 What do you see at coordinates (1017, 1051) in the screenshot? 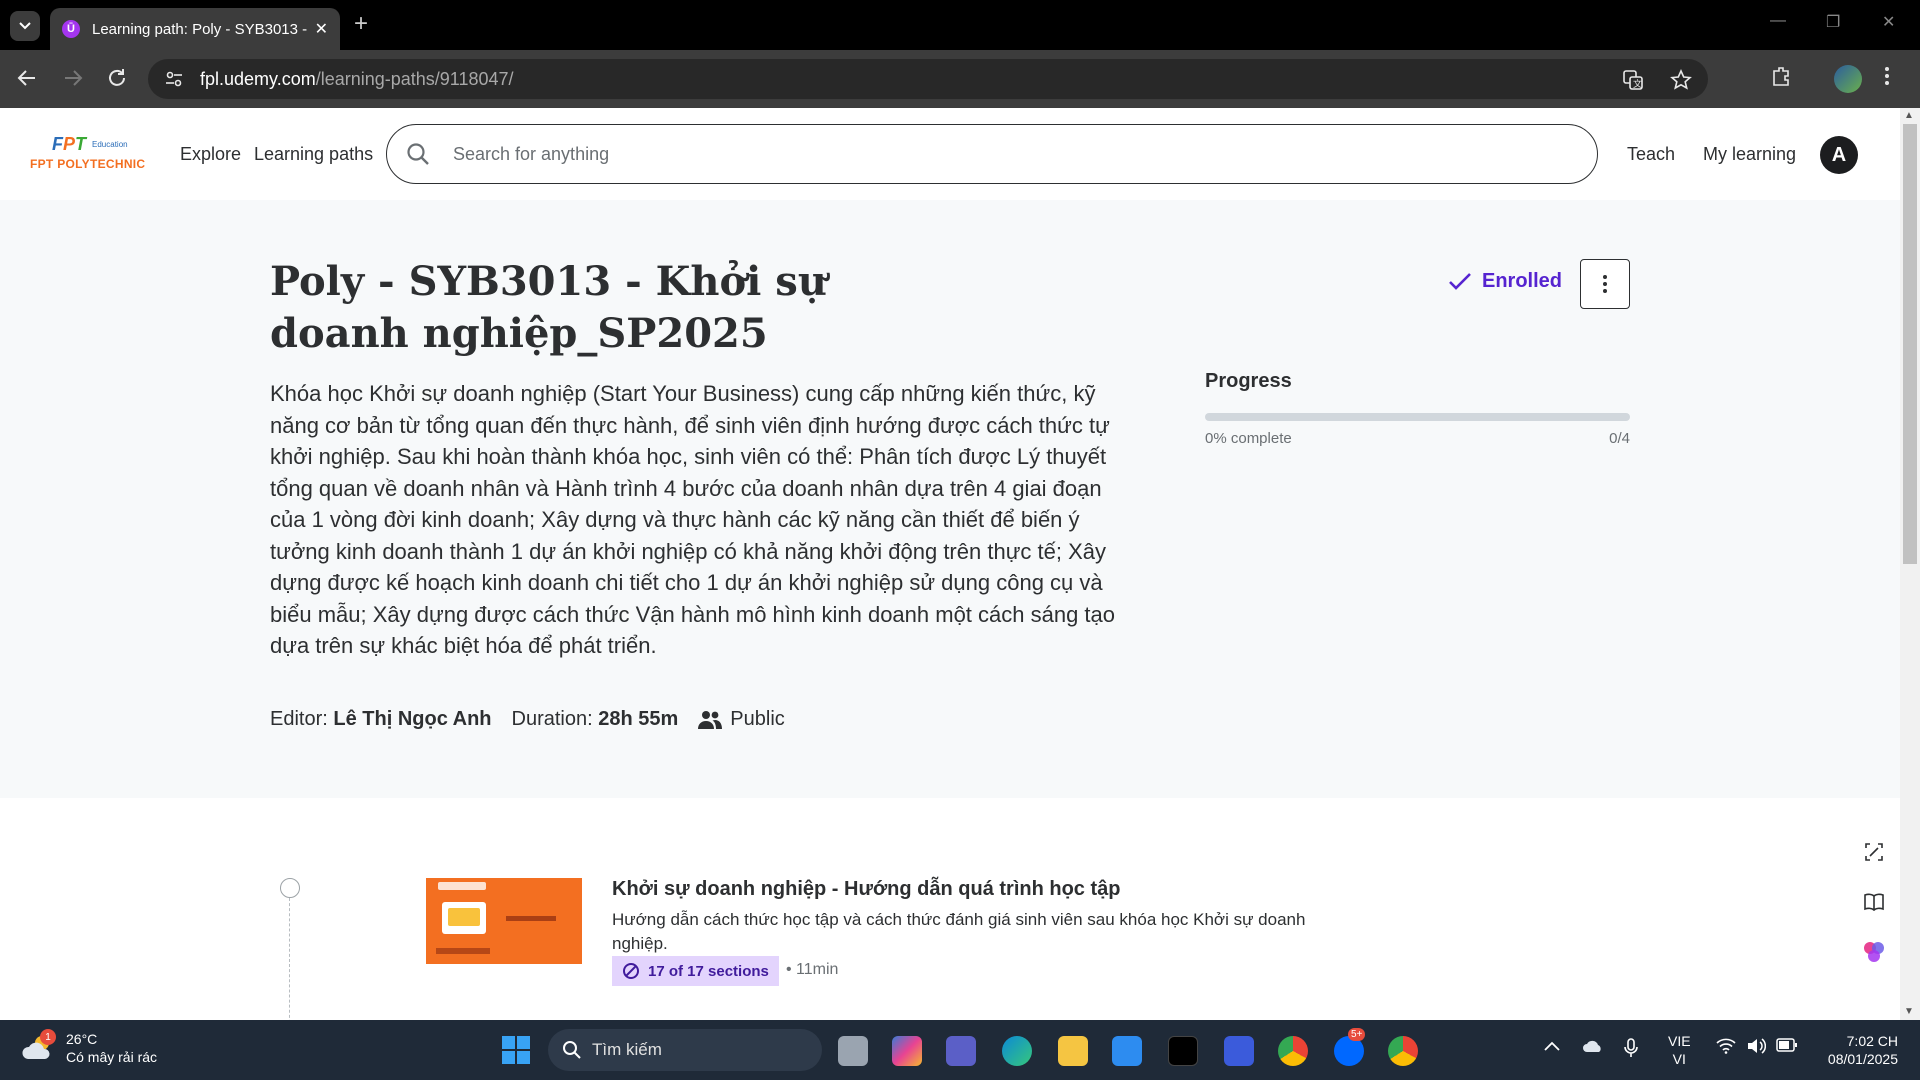
I see `edge-icon` at bounding box center [1017, 1051].